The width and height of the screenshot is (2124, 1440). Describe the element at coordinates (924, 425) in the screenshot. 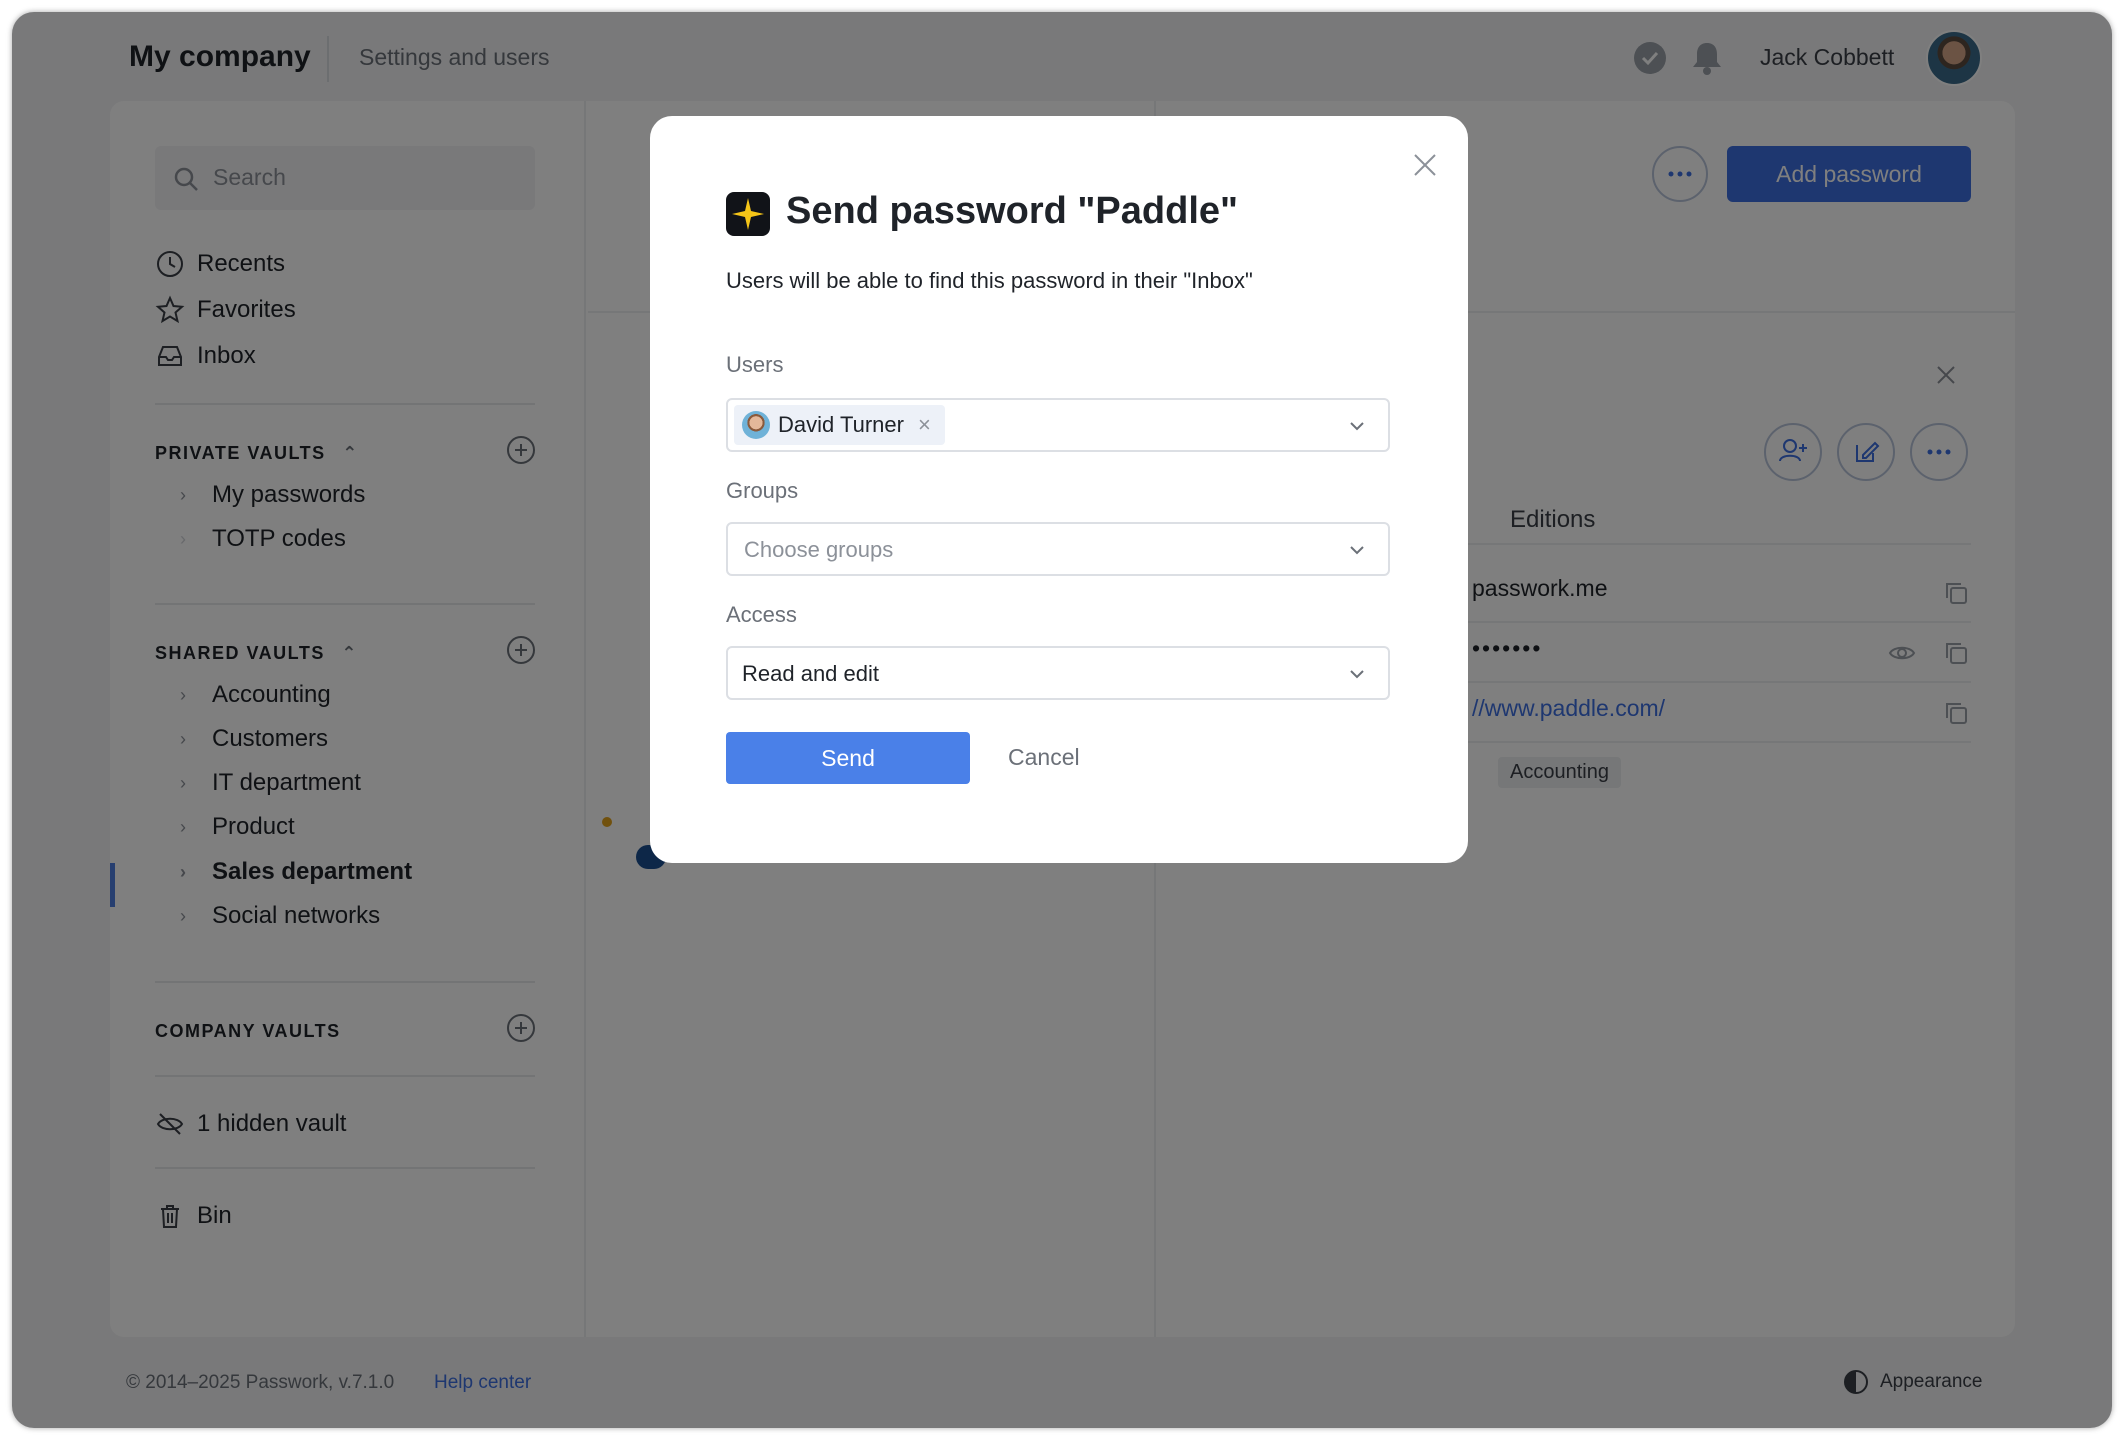

I see `remove-user-icon: ×` at that location.